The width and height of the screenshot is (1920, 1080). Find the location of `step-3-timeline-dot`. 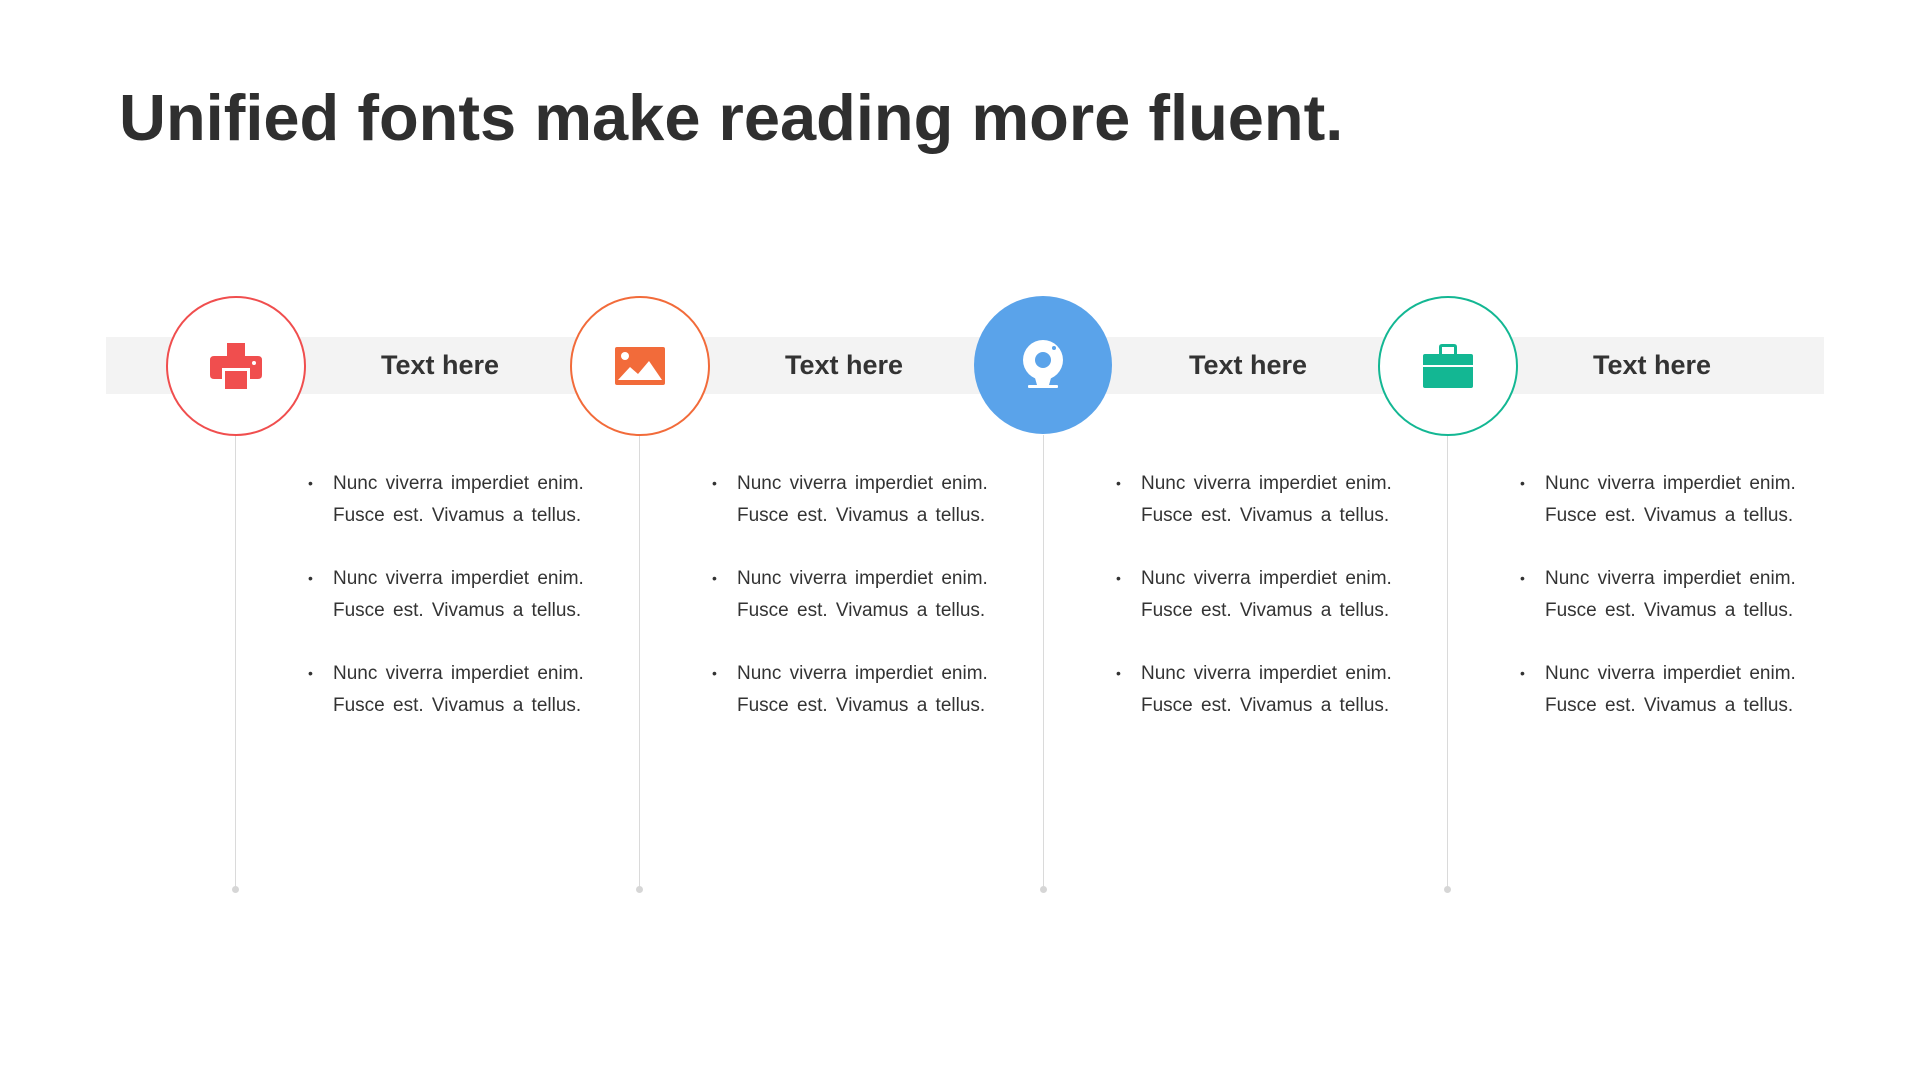

step-3-timeline-dot is located at coordinates (1043, 889).